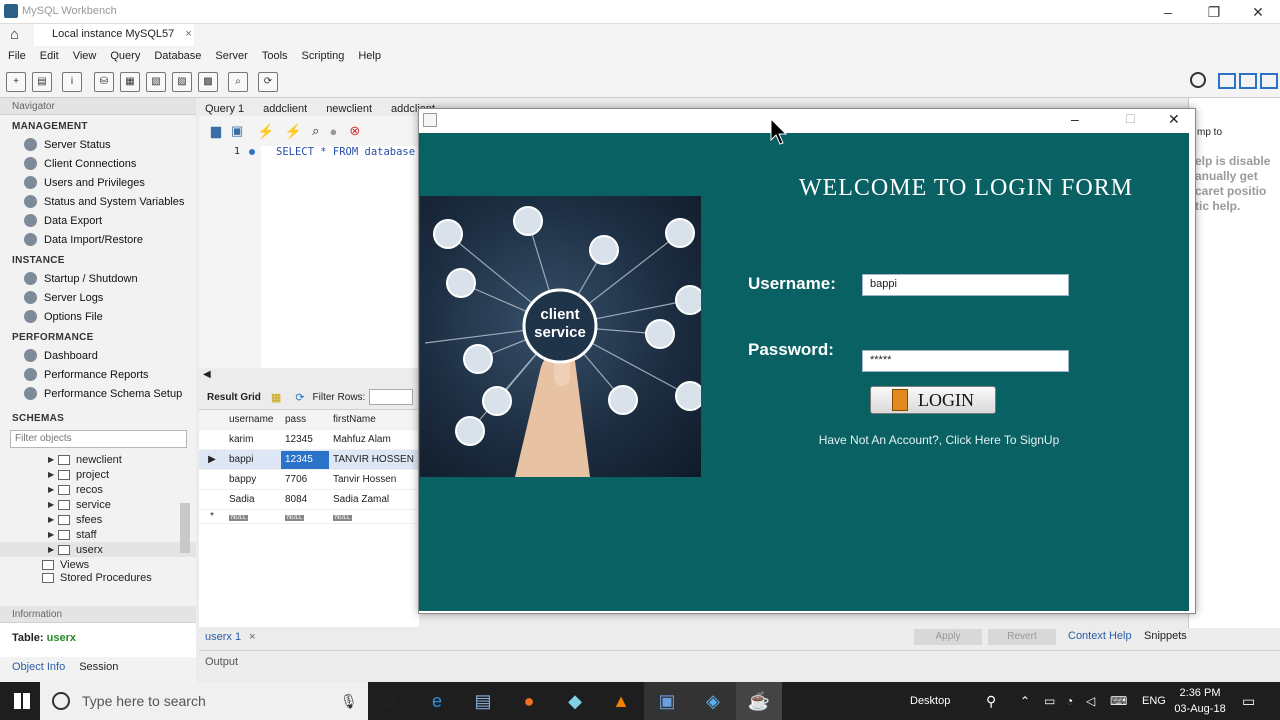 Image resolution: width=1280 pixels, height=720 pixels. What do you see at coordinates (309, 257) in the screenshot?
I see `sql-editor: 1 SELECT * FROM database` at bounding box center [309, 257].